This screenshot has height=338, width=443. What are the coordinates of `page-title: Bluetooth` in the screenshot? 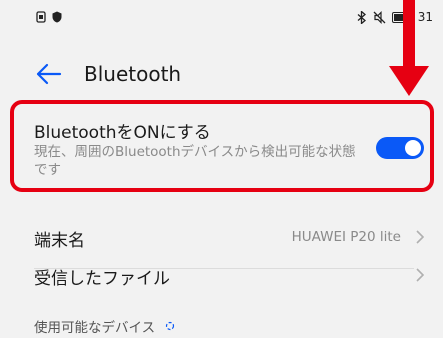 It's located at (133, 74).